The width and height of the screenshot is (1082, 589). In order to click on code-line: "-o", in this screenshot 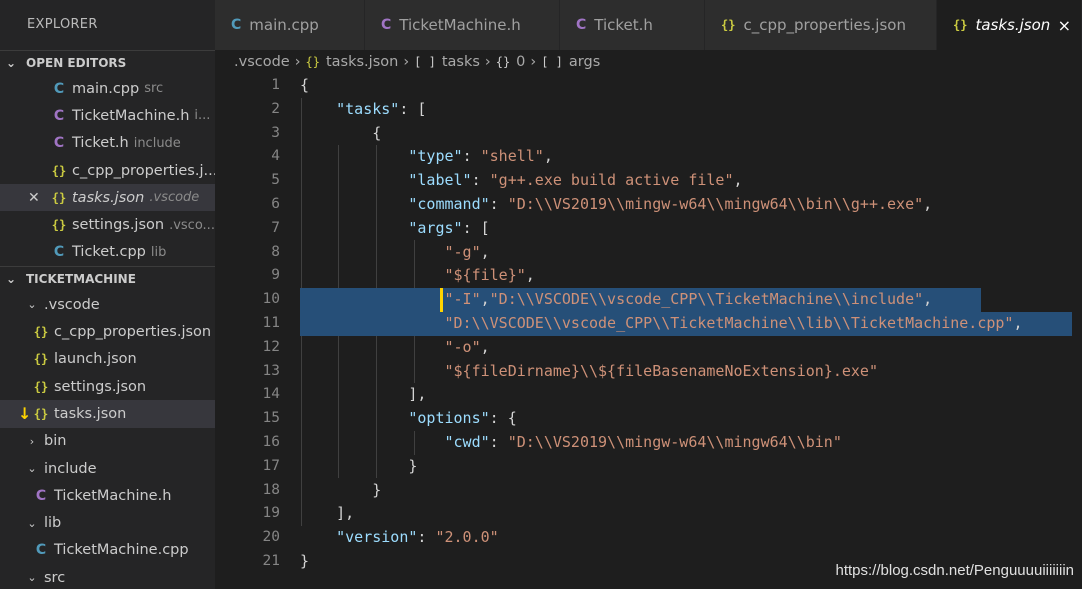, I will do `click(467, 346)`.